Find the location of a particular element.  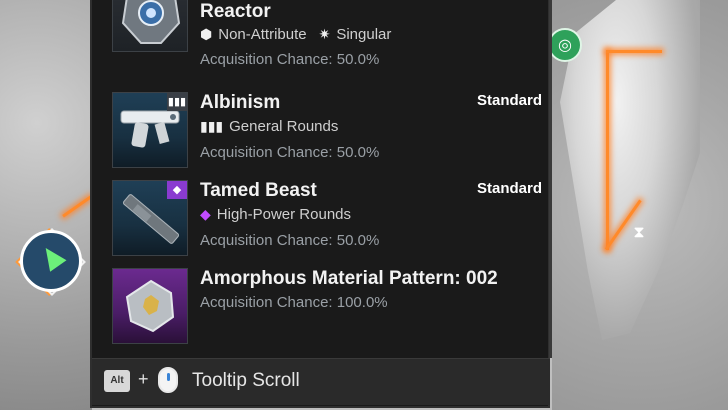

alt-key-icon: Alt is located at coordinates (117, 381).